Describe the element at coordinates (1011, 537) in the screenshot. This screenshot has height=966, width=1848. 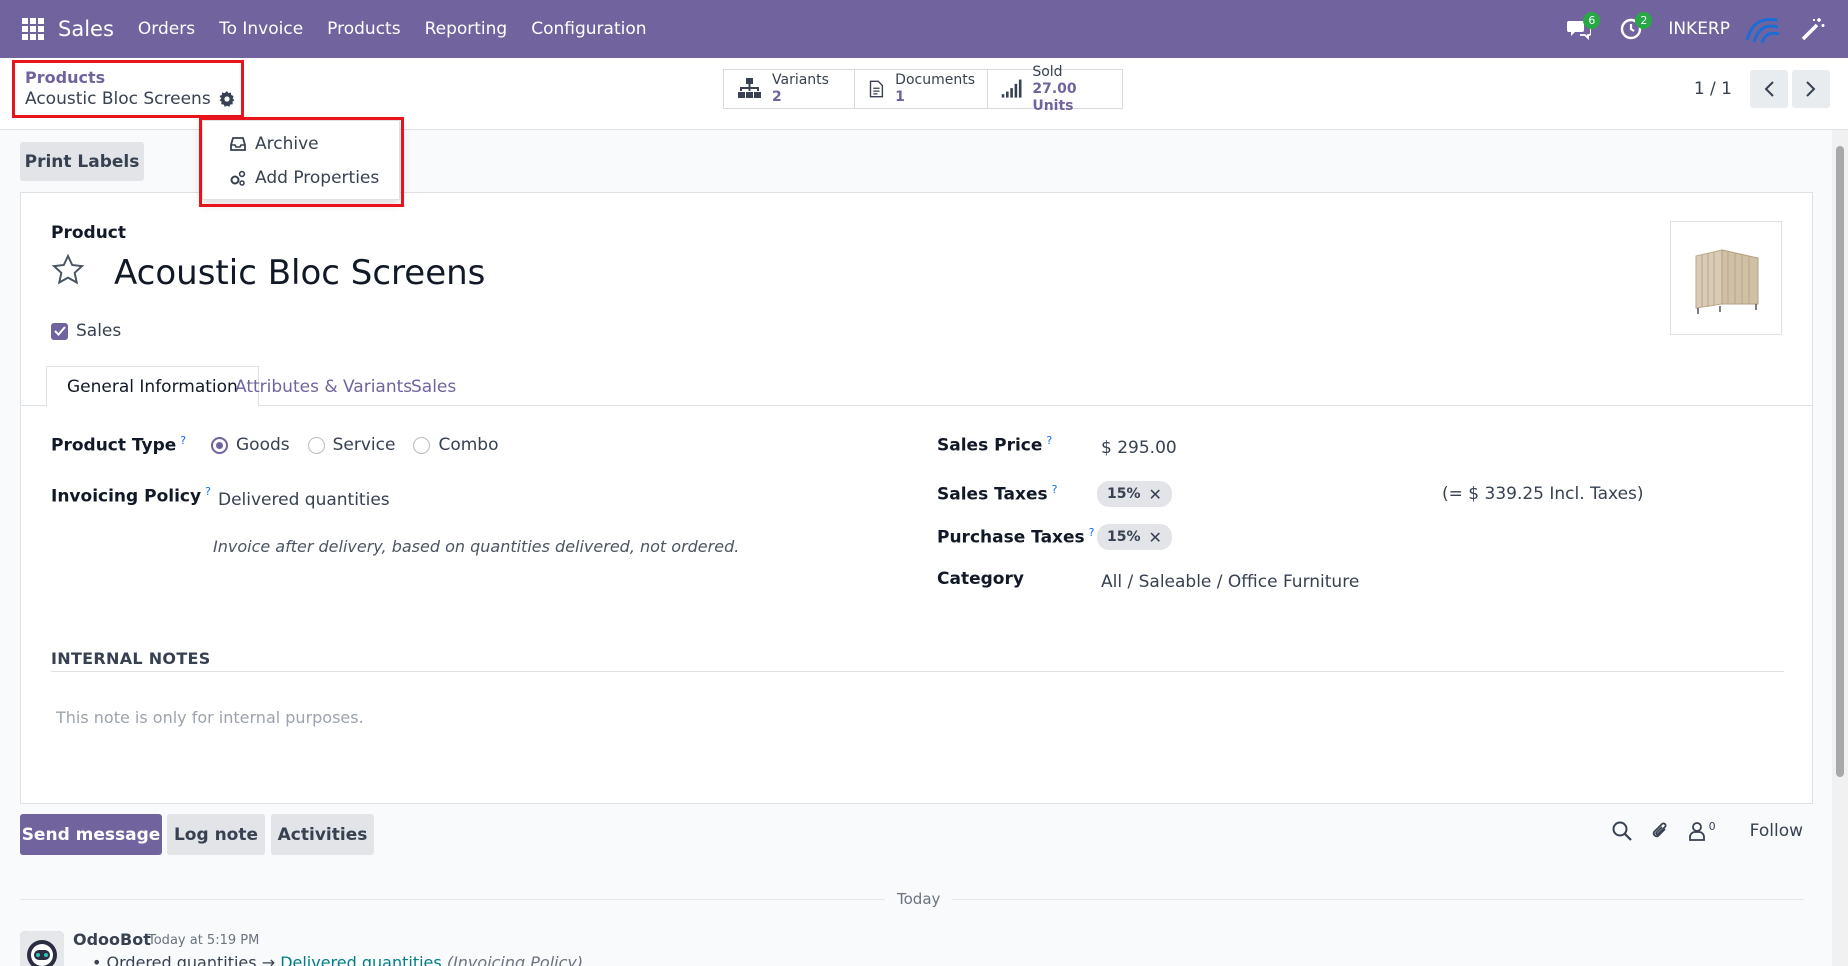
I see `purchase-taxes-label-text: Purchase Taxes` at that location.